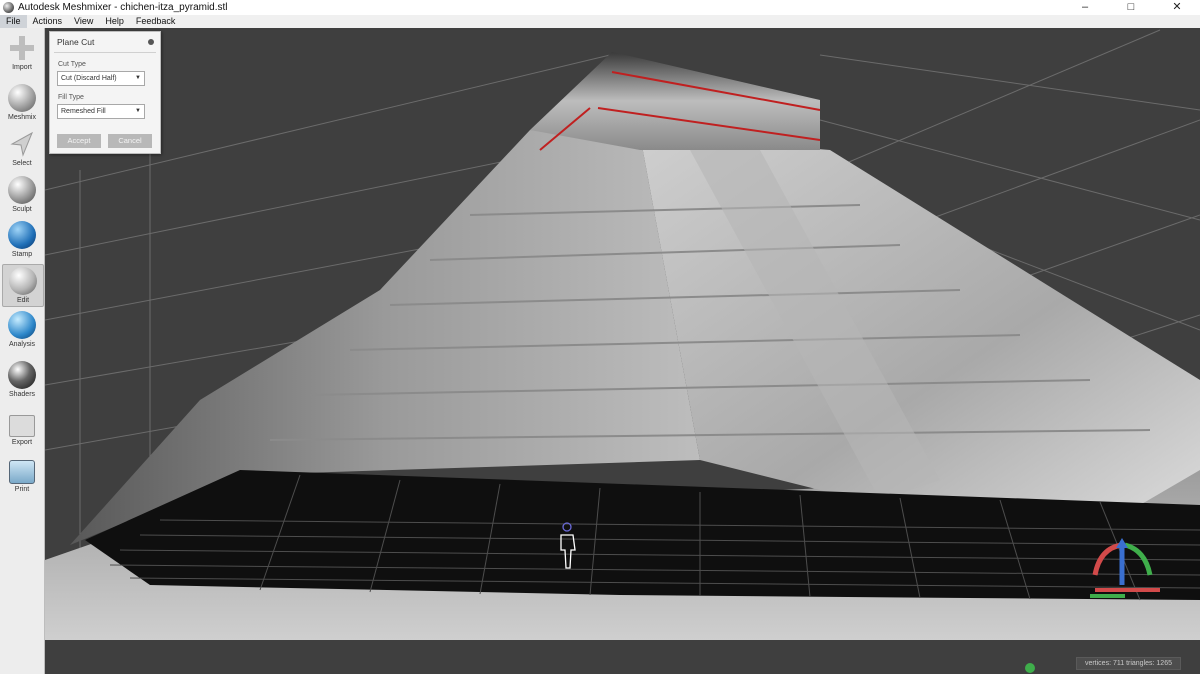 This screenshot has height=674, width=1200. What do you see at coordinates (105, 42) in the screenshot?
I see `panel-header: Plane Cut` at bounding box center [105, 42].